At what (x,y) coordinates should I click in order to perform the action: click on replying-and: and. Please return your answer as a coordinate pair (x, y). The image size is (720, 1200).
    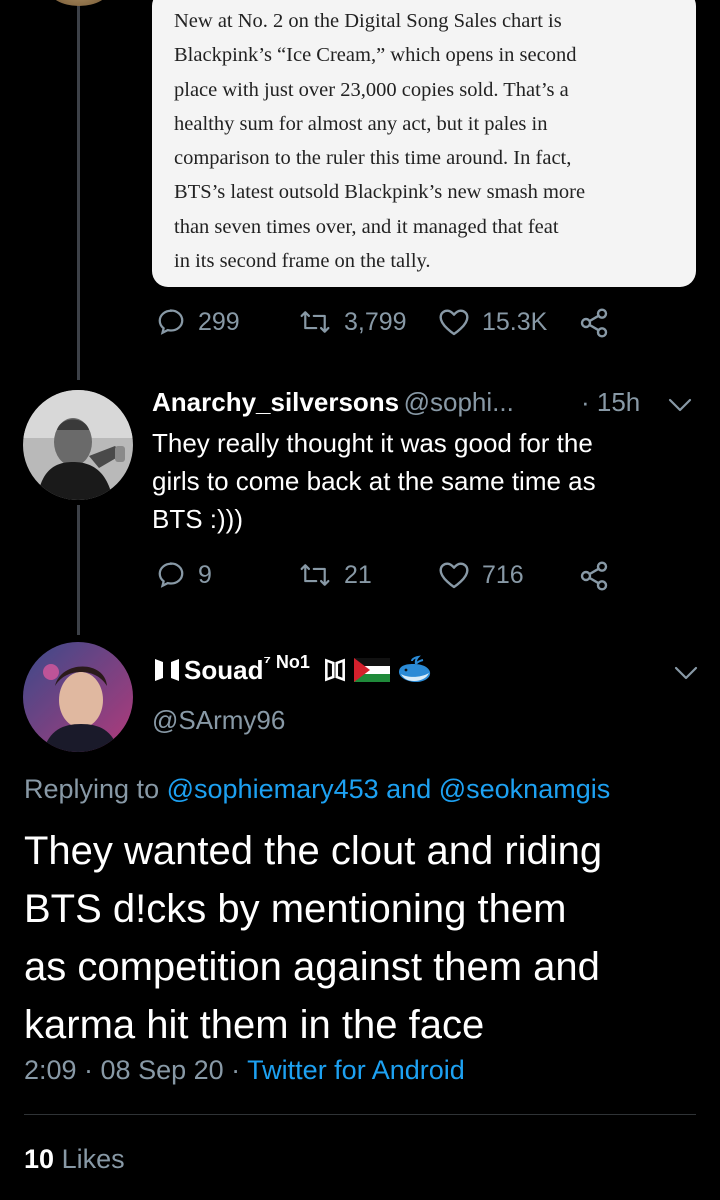
    Looking at the image, I should click on (409, 789).